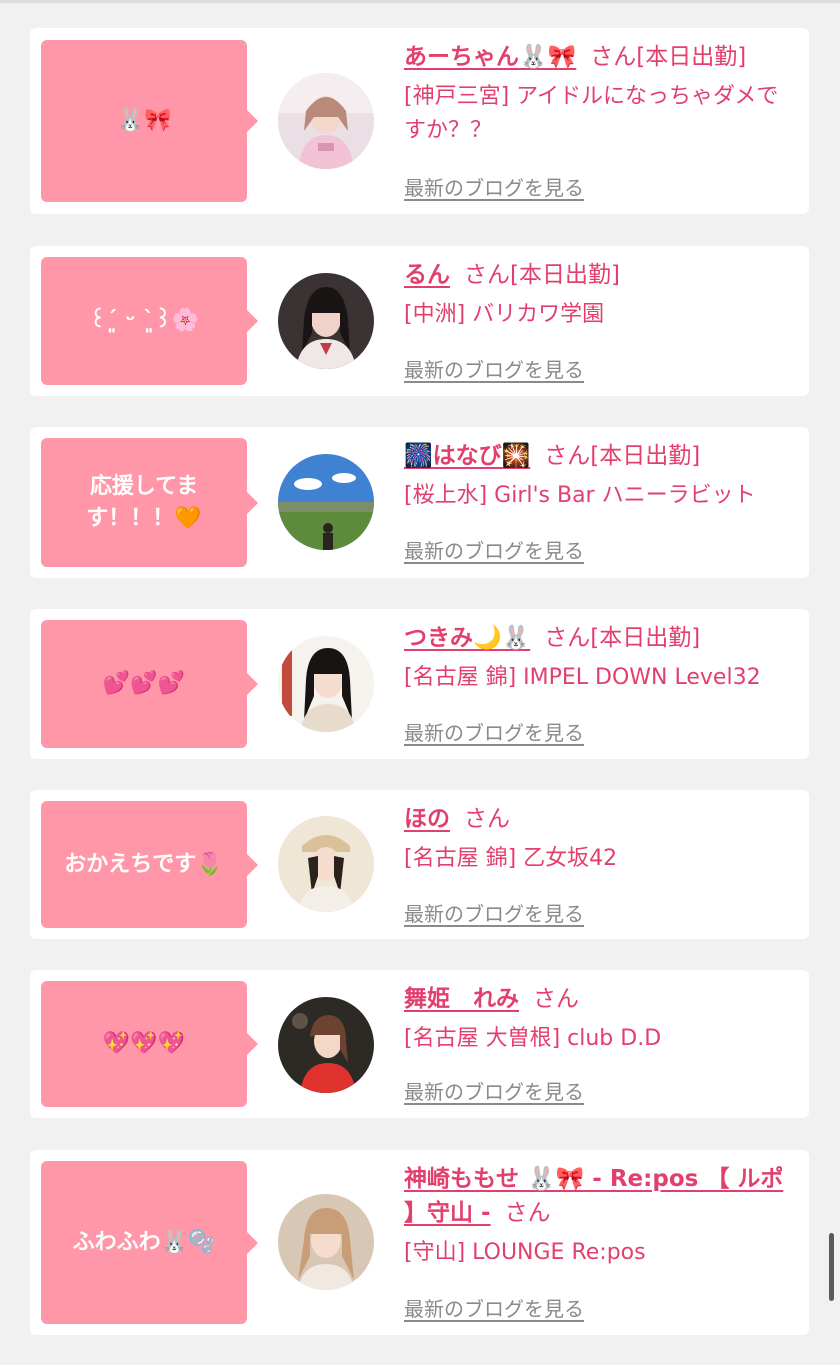 The height and width of the screenshot is (1365, 840). Describe the element at coordinates (144, 1043) in the screenshot. I see `message-text: 💖💖💖` at that location.